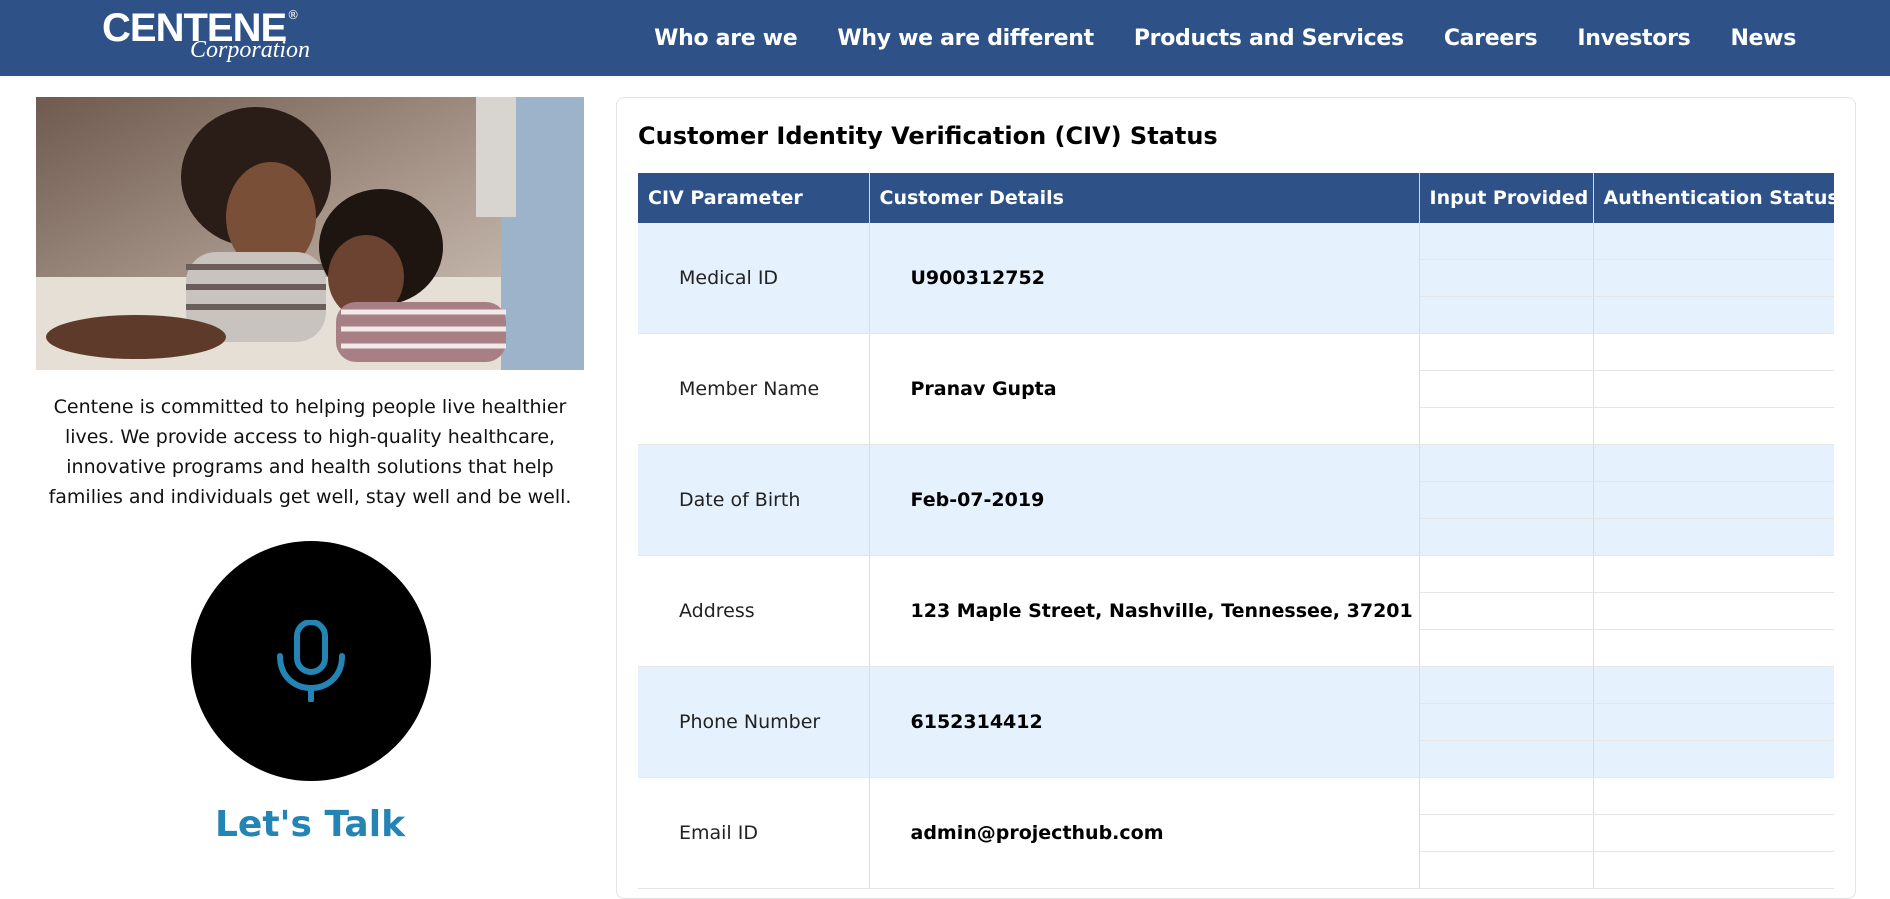  What do you see at coordinates (726, 38) in the screenshot?
I see `nav-who-are-we: Who are we` at bounding box center [726, 38].